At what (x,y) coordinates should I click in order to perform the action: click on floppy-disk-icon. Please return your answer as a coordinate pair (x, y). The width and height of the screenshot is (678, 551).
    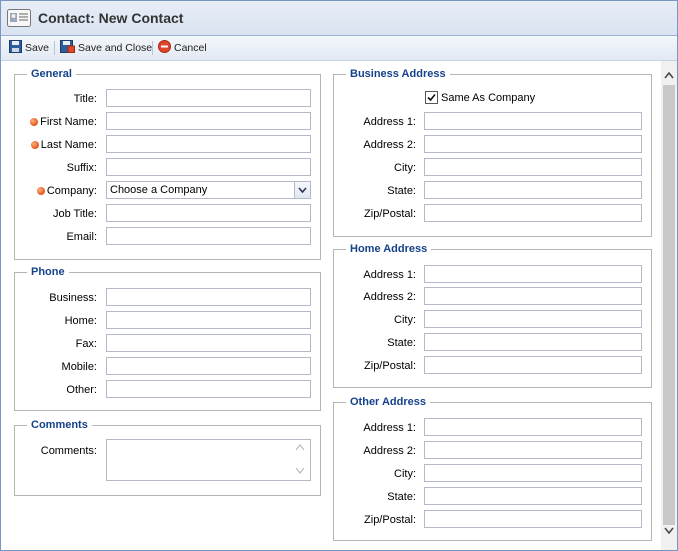
    Looking at the image, I should click on (15, 48).